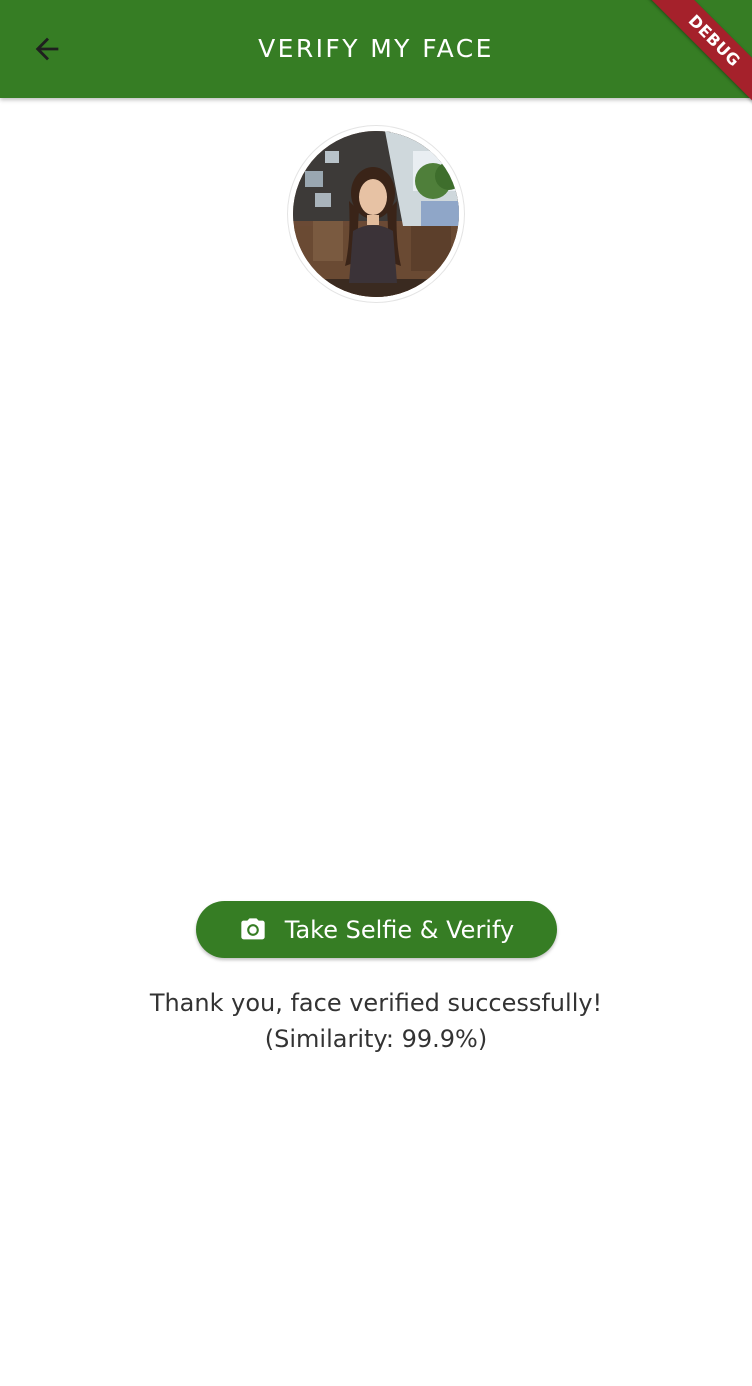  What do you see at coordinates (253, 930) in the screenshot?
I see `camera-icon` at bounding box center [253, 930].